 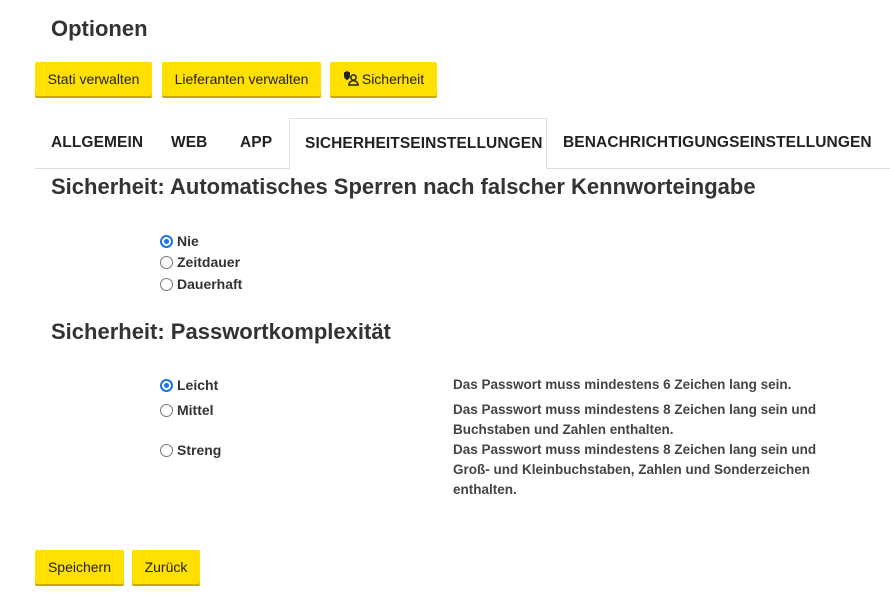 I want to click on lockout-option-label: Nie, so click(x=188, y=241).